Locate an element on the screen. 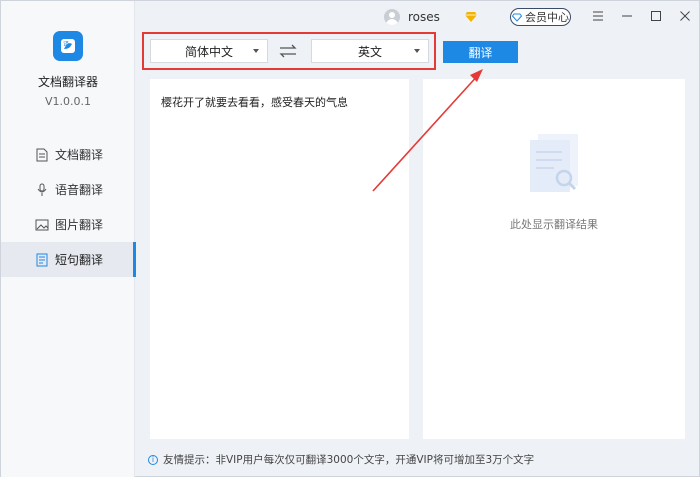 The width and height of the screenshot is (700, 477). translate-button: 翻译 is located at coordinates (480, 52).